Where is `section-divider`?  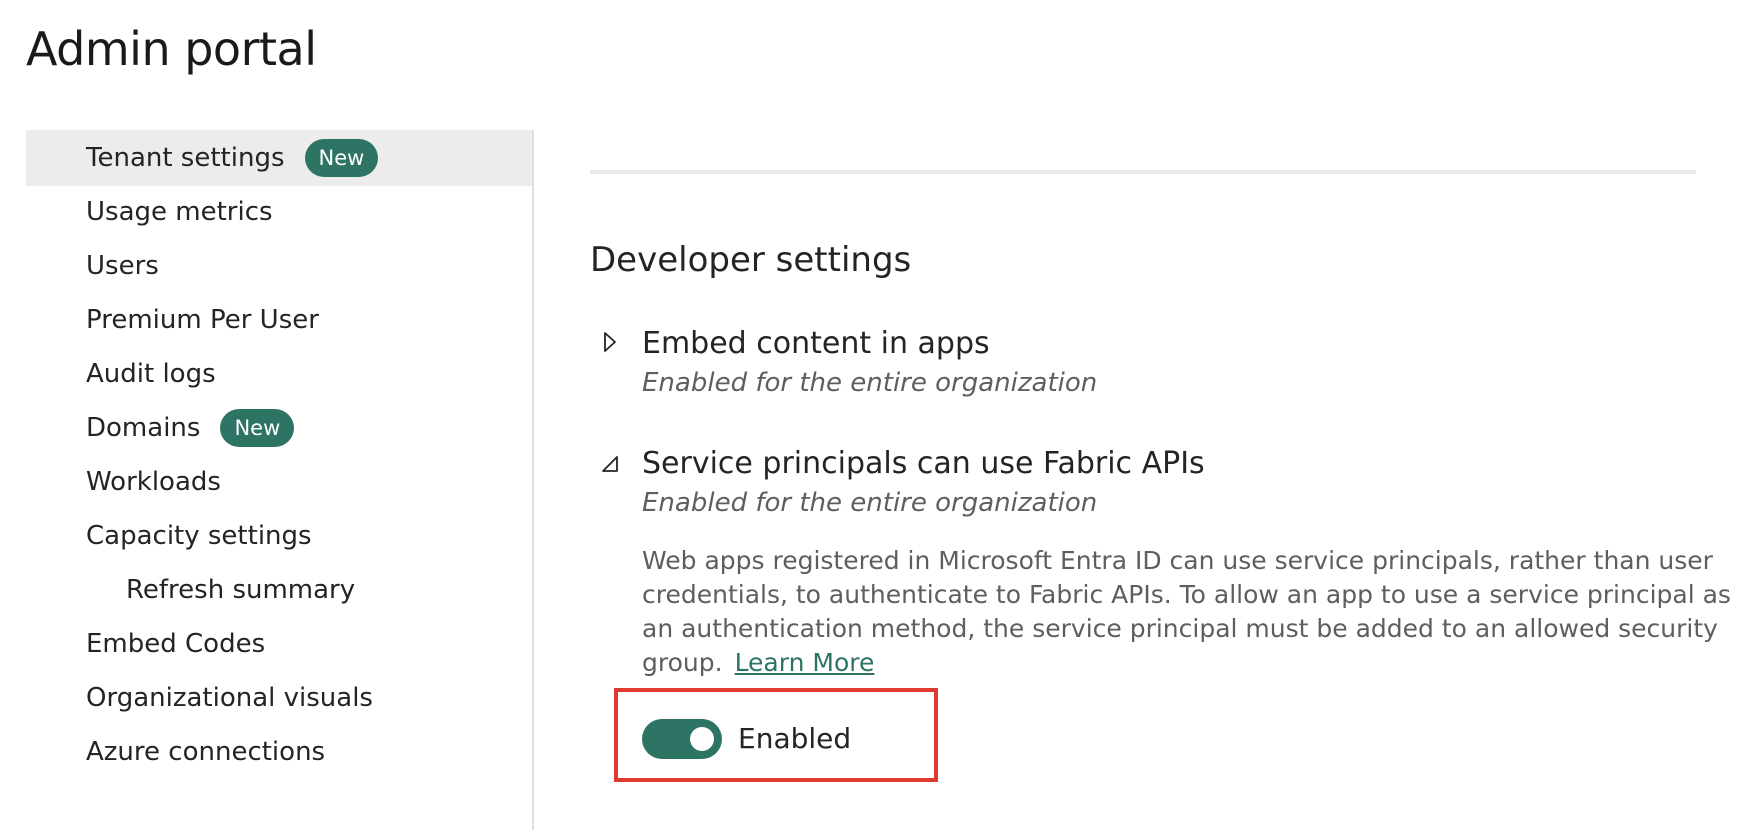 section-divider is located at coordinates (1143, 172).